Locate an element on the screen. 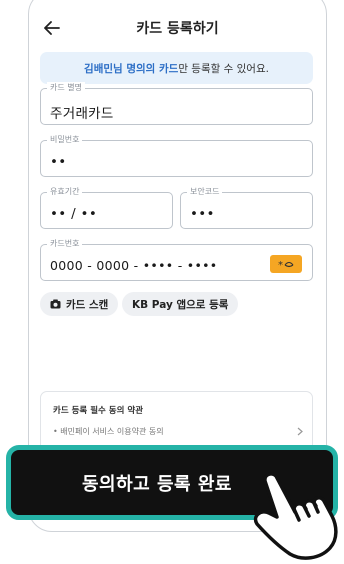 This screenshot has height=564, width=344. masked-eye-icon: * is located at coordinates (286, 264).